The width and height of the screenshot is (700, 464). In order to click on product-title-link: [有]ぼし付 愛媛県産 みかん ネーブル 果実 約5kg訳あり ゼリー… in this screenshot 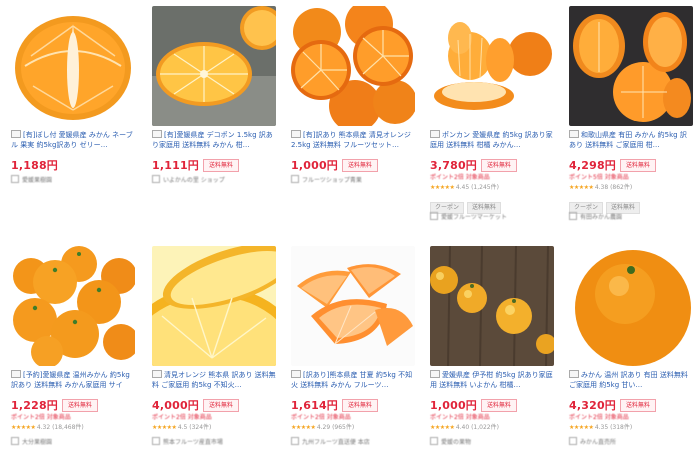, I will do `click(73, 140)`.